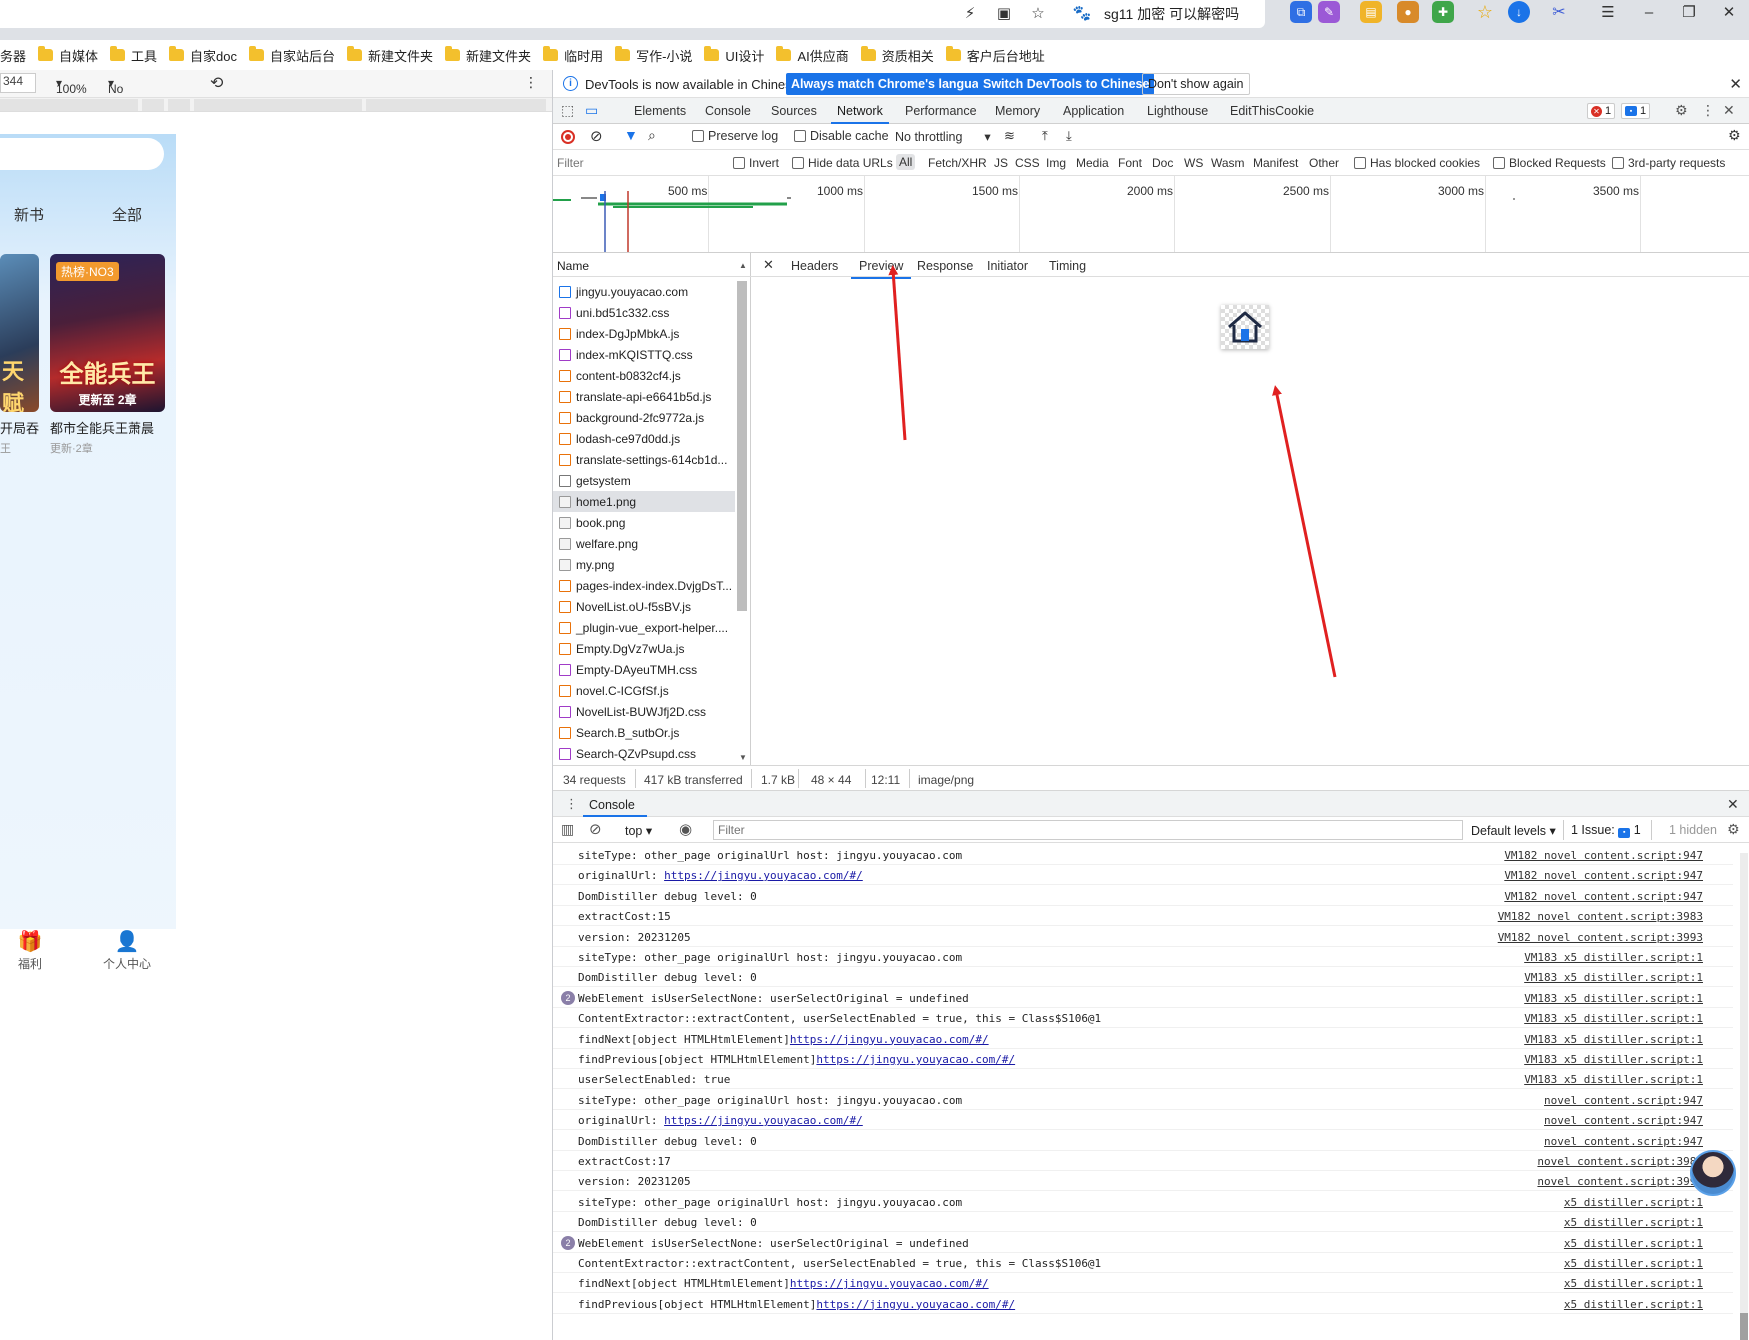 This screenshot has width=1749, height=1340. What do you see at coordinates (131, 93) in the screenshot?
I see `throttle-select: No throttling ▾` at bounding box center [131, 93].